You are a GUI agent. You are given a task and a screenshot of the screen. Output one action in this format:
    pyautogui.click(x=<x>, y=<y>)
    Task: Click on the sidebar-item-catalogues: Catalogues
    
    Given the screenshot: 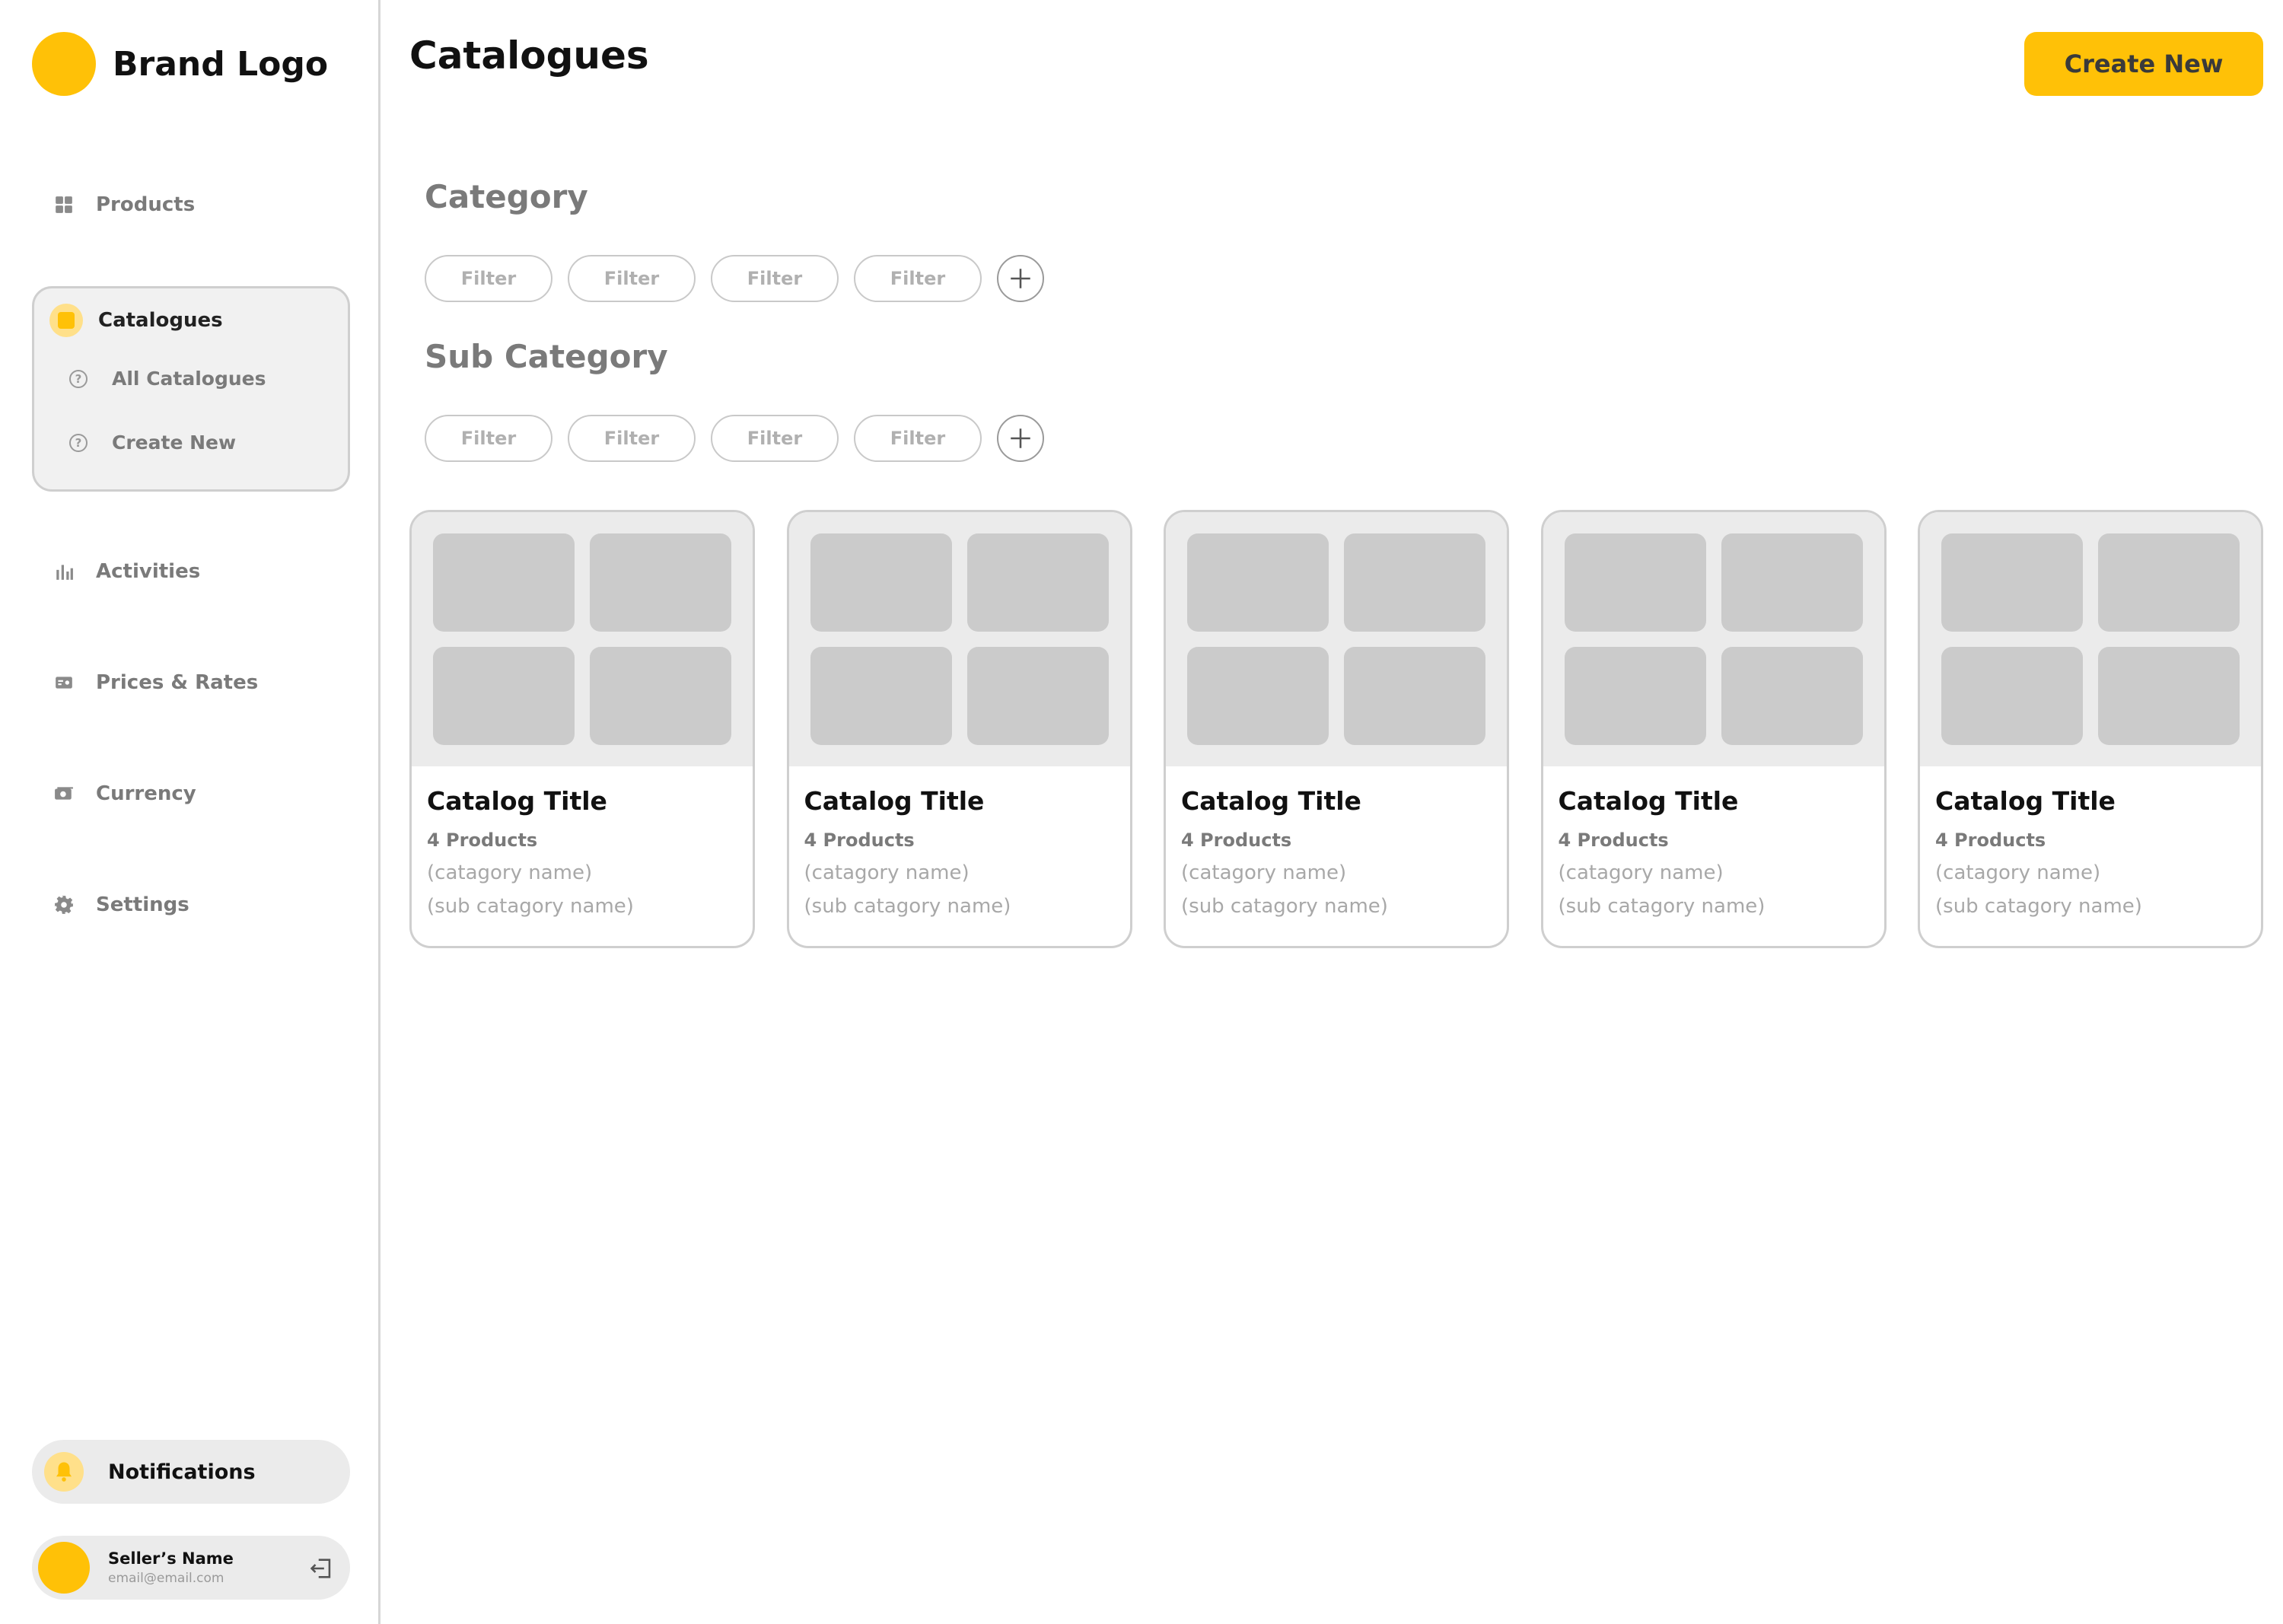 What is the action you would take?
    pyautogui.click(x=136, y=320)
    